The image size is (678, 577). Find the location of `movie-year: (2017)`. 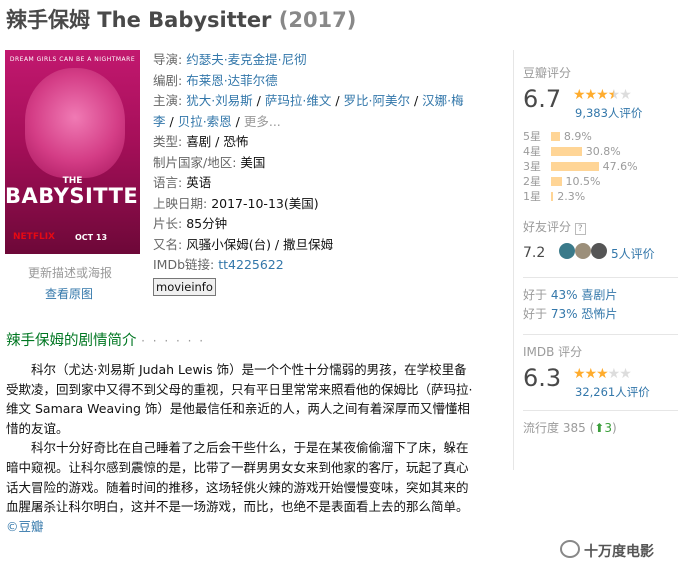

movie-year: (2017) is located at coordinates (317, 20).